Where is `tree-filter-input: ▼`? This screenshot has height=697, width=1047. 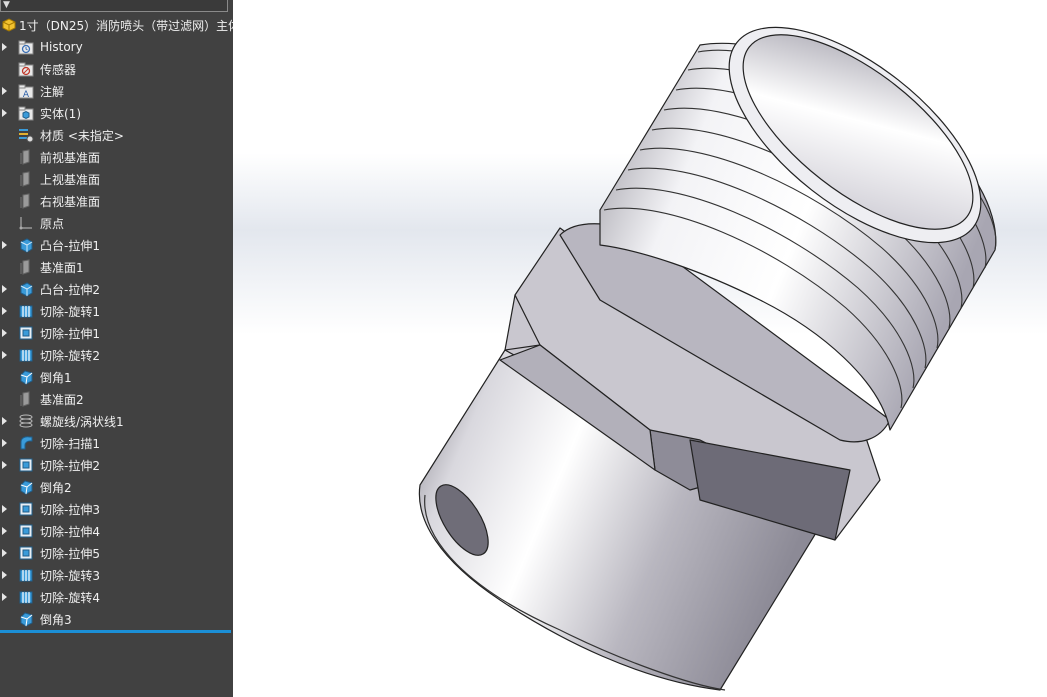 tree-filter-input: ▼ is located at coordinates (114, 6).